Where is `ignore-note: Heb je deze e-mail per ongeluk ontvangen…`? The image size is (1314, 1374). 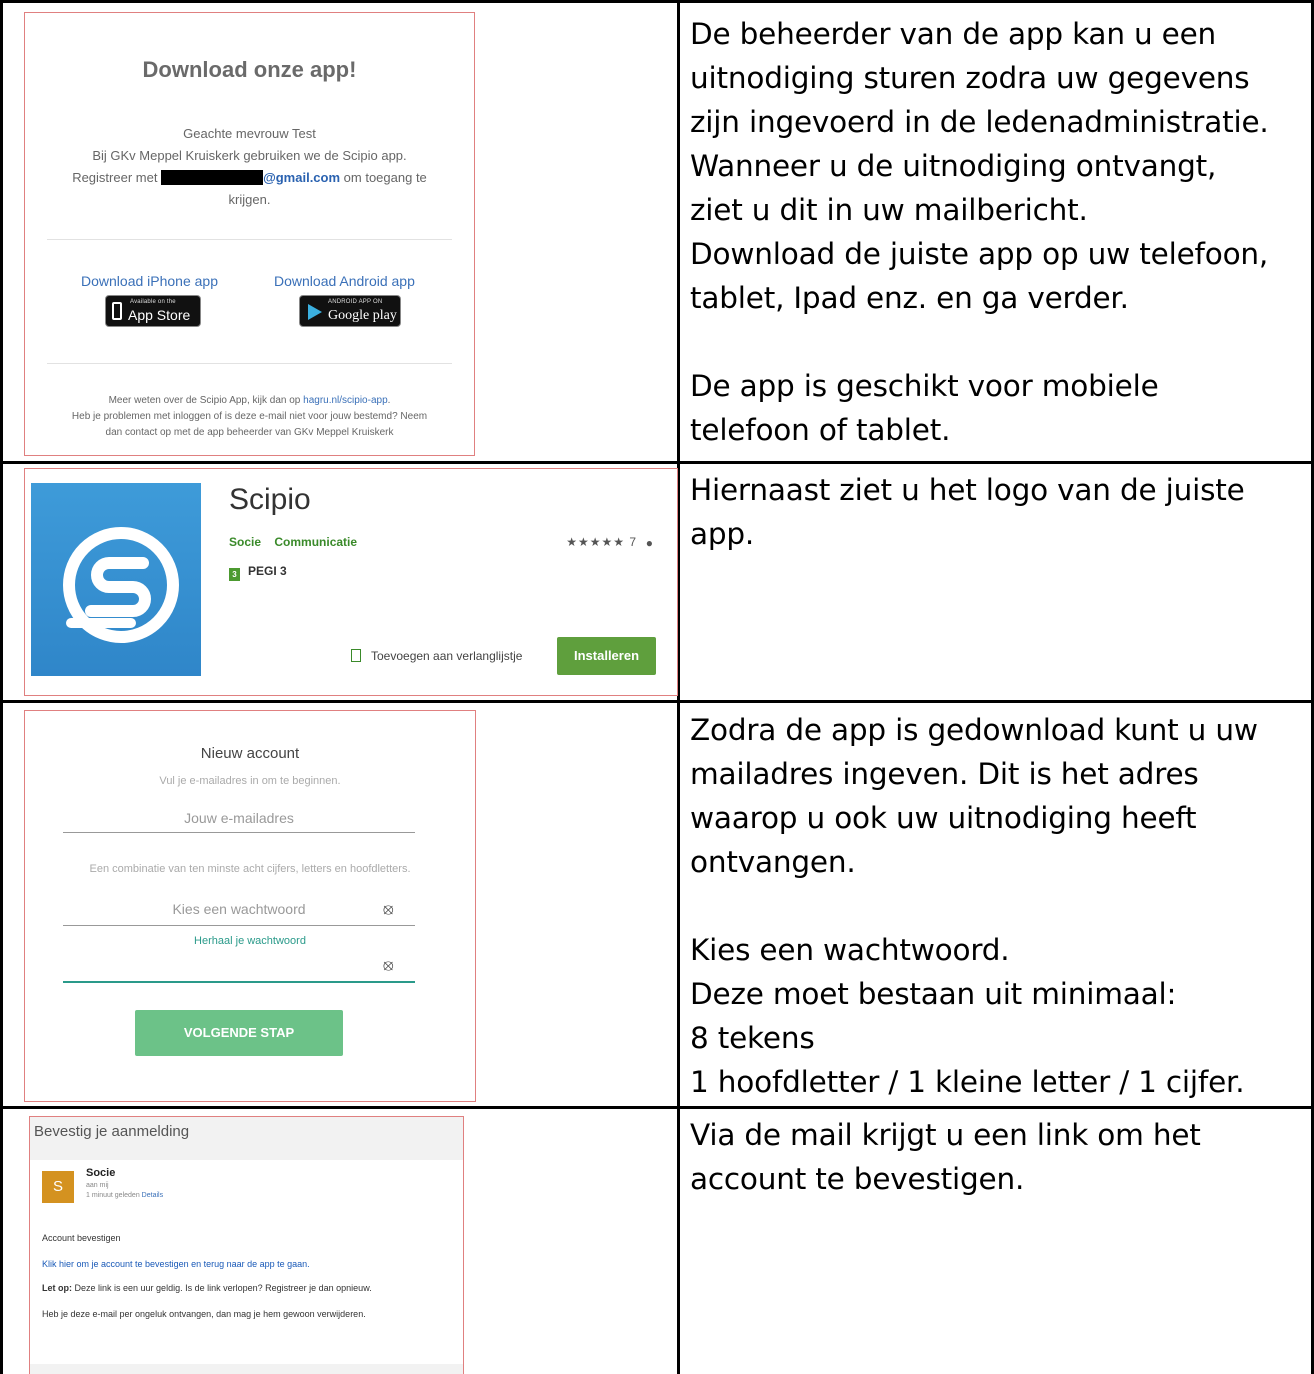 ignore-note: Heb je deze e-mail per ongeluk ontvangen… is located at coordinates (204, 1314).